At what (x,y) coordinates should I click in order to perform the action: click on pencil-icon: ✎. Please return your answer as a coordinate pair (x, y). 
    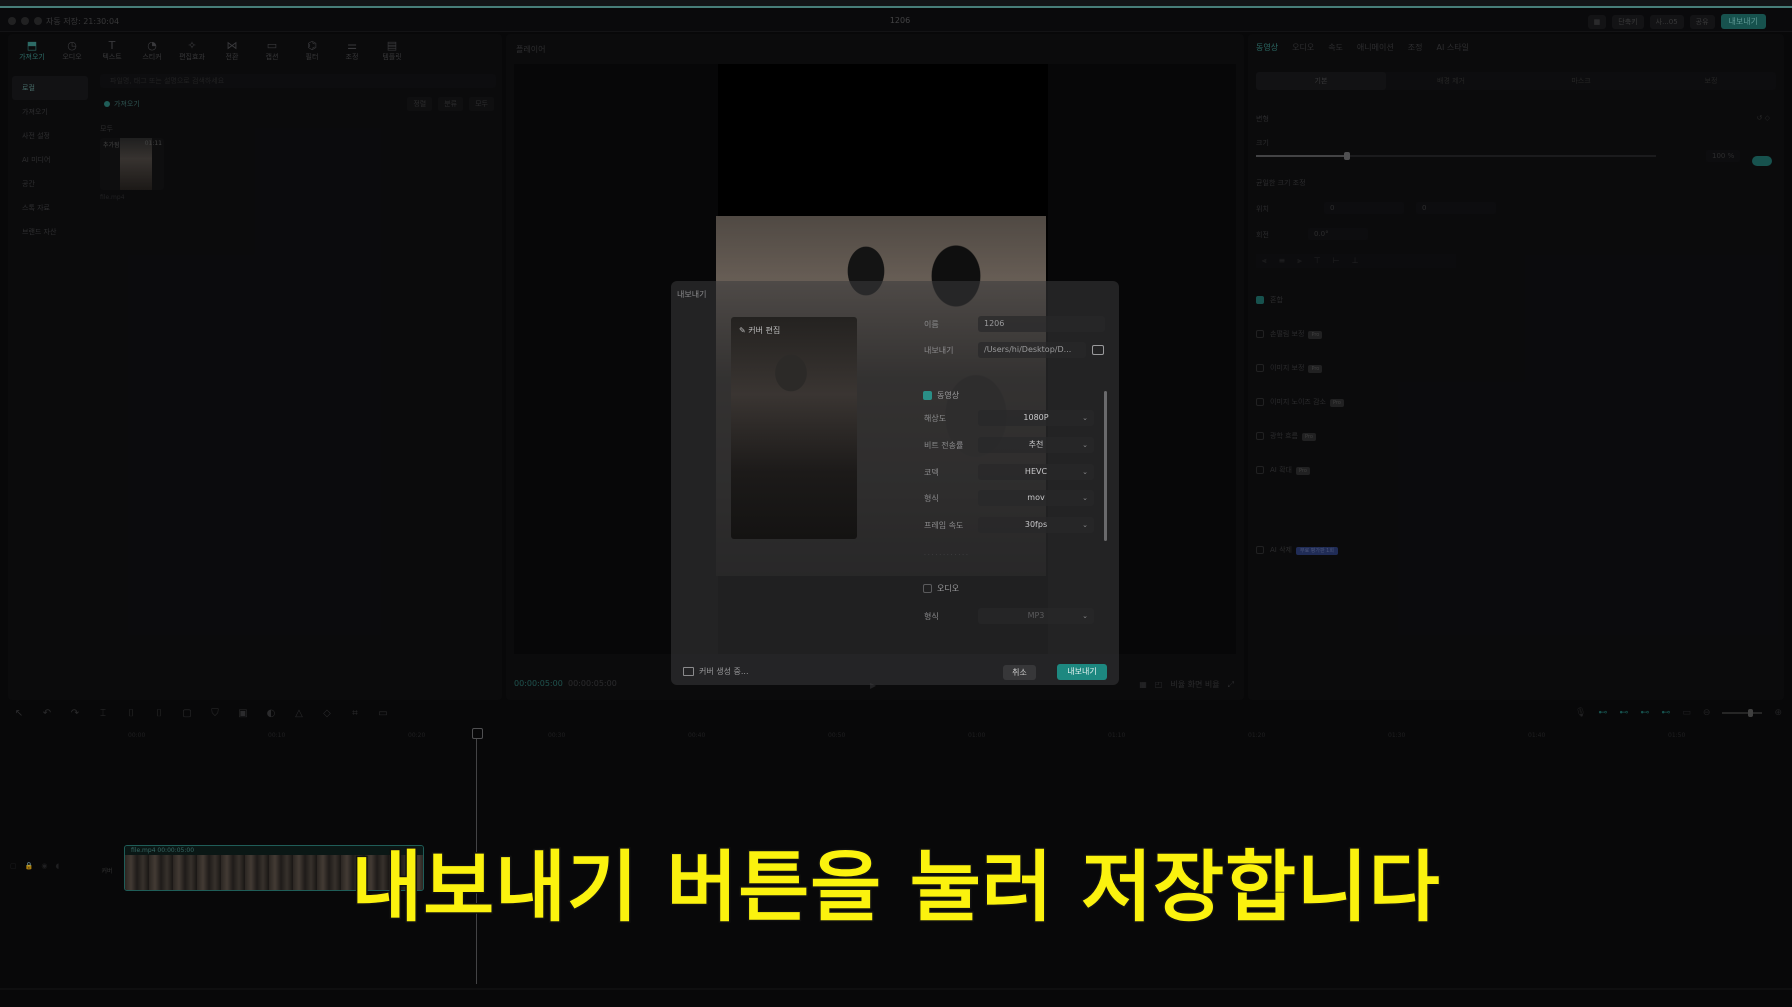
    Looking at the image, I should click on (744, 330).